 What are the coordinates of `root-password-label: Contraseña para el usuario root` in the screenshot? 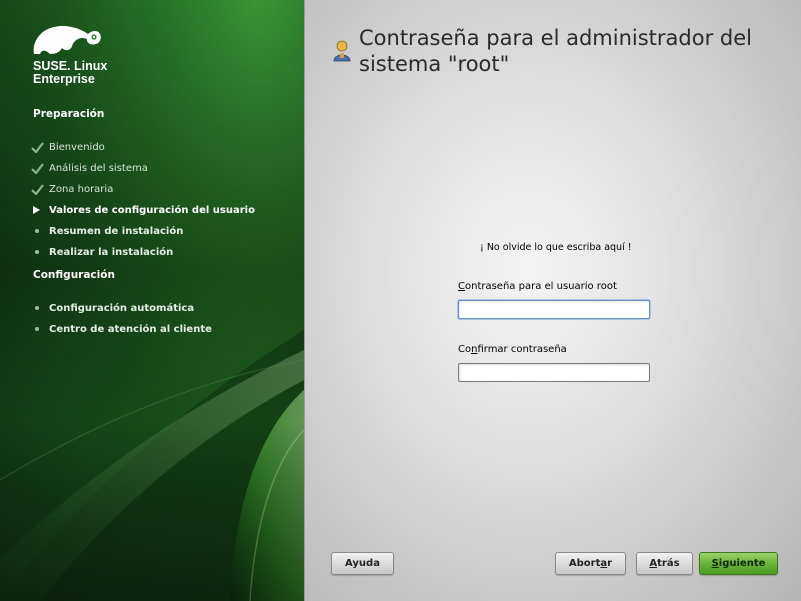 It's located at (537, 286).